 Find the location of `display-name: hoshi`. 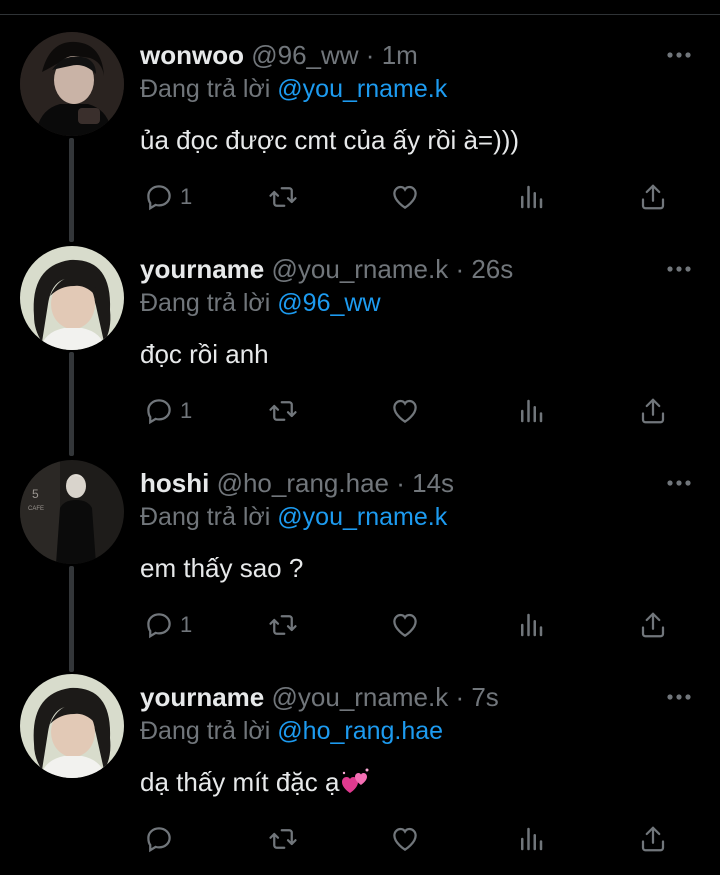

display-name: hoshi is located at coordinates (174, 483).